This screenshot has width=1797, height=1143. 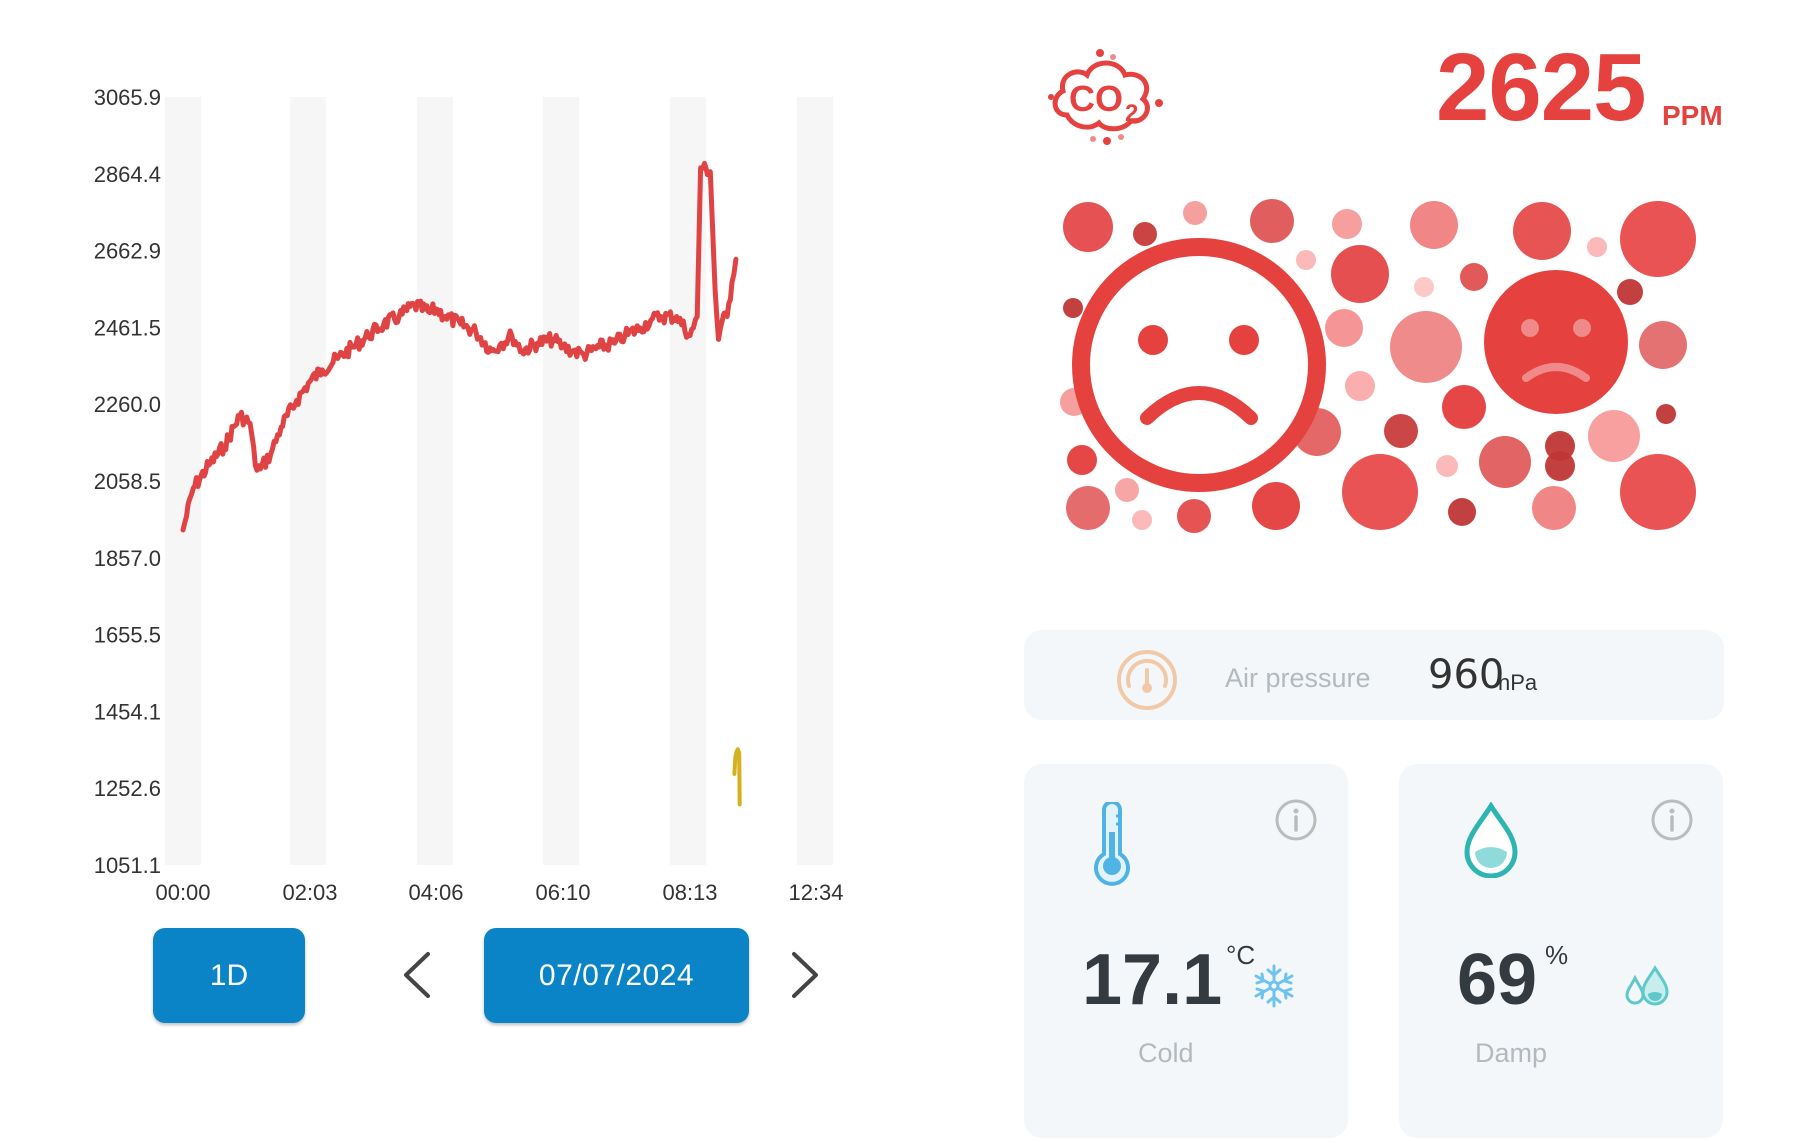 What do you see at coordinates (127, 788) in the screenshot?
I see `y-tick-label: 1252.6` at bounding box center [127, 788].